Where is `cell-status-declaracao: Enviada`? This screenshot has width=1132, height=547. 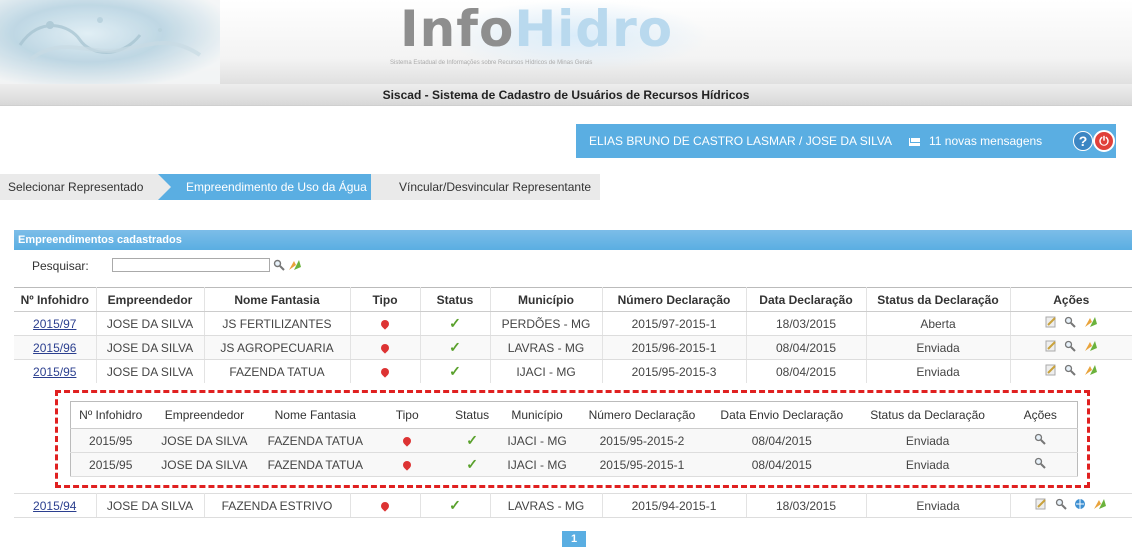 cell-status-declaracao: Enviada is located at coordinates (938, 505).